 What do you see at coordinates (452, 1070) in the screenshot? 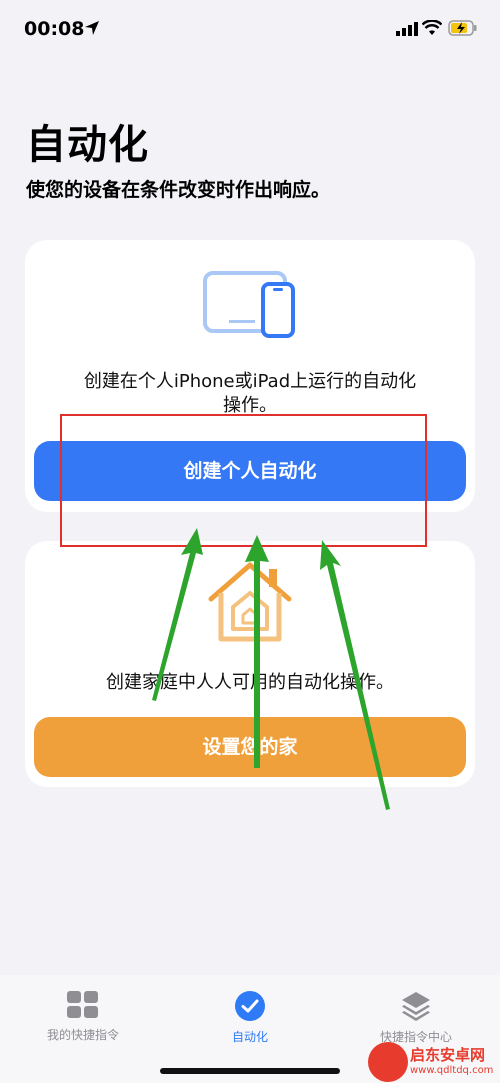
I see `watermark-url: www.qdltdq.com` at bounding box center [452, 1070].